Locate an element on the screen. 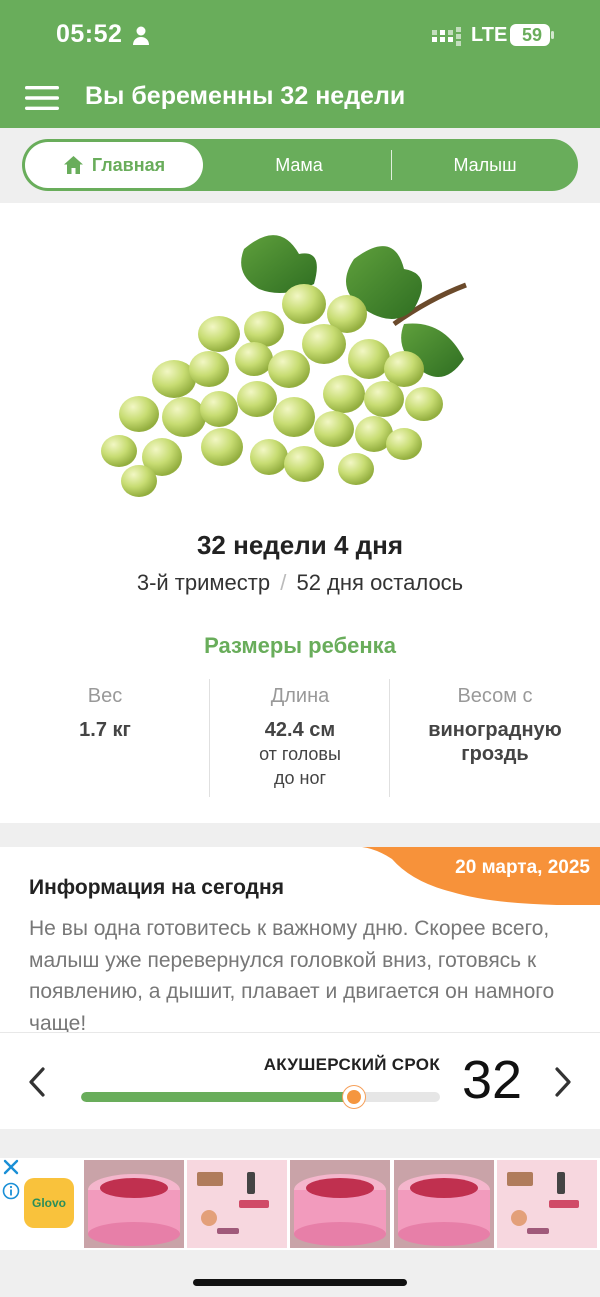  date-label: 20 марта, 2025 is located at coordinates (522, 867).